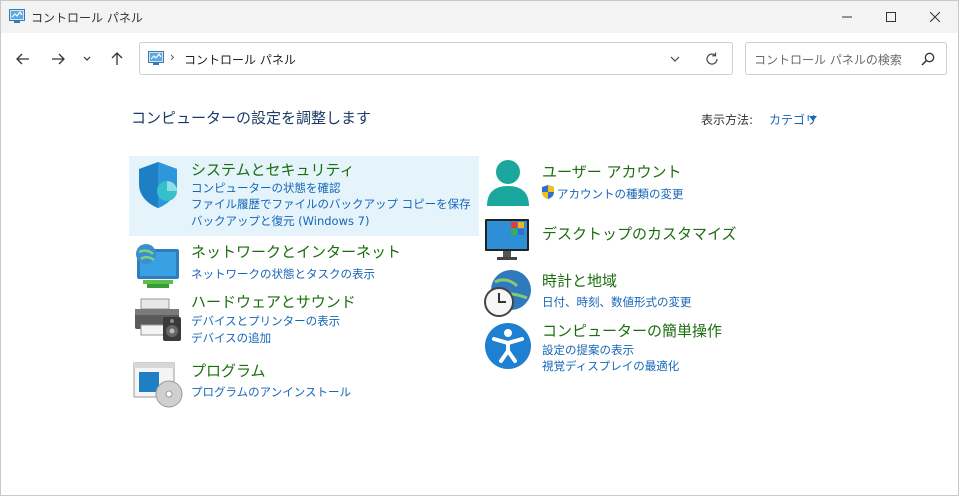 The width and height of the screenshot is (959, 496). Describe the element at coordinates (548, 192) in the screenshot. I see `uac-shield-icon` at that location.